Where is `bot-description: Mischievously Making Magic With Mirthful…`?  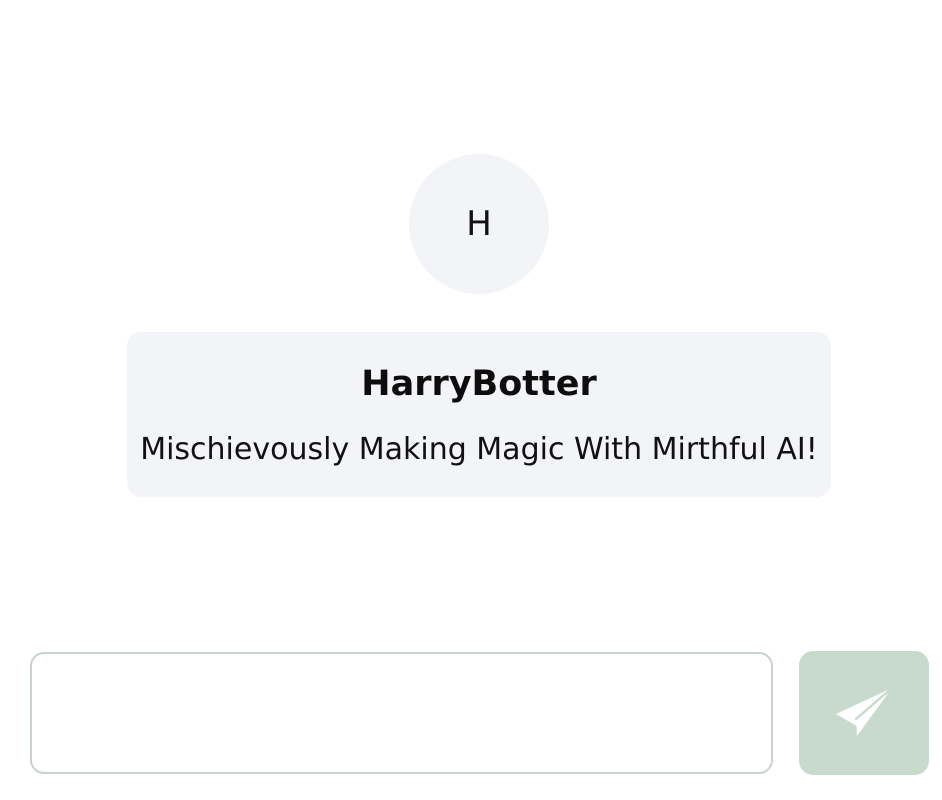 bot-description: Mischievously Making Magic With Mirthful… is located at coordinates (479, 449).